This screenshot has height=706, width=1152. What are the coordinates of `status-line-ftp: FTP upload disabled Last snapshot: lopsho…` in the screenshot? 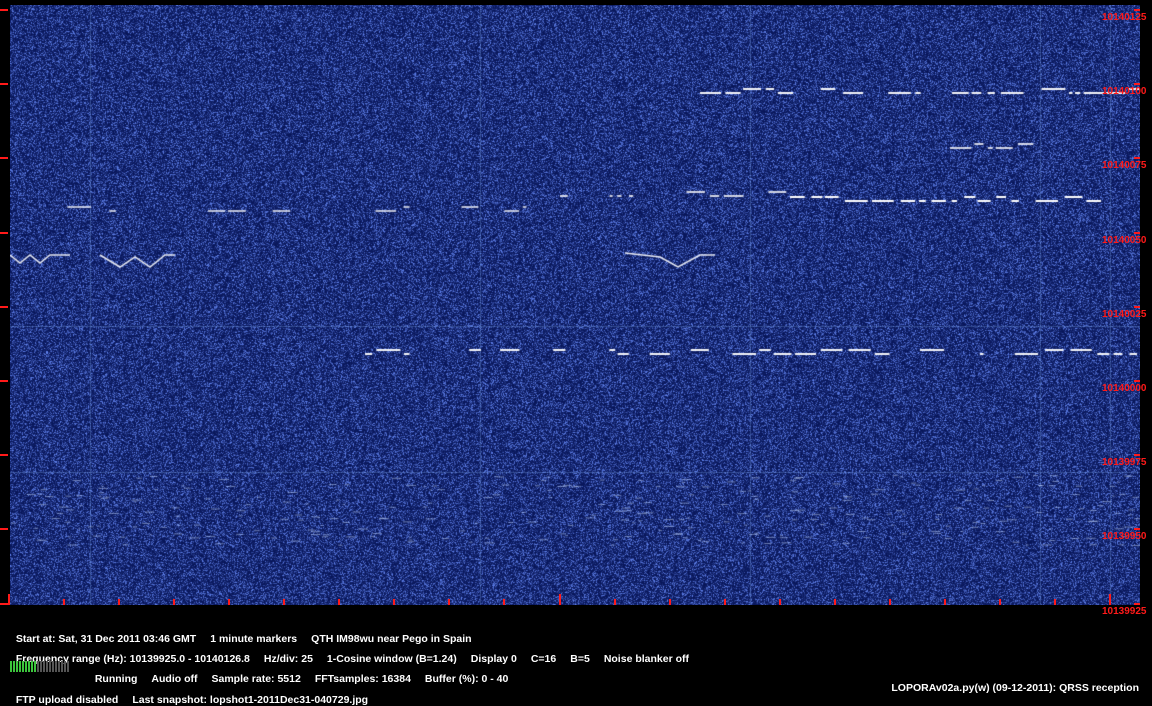 It's located at (196, 694).